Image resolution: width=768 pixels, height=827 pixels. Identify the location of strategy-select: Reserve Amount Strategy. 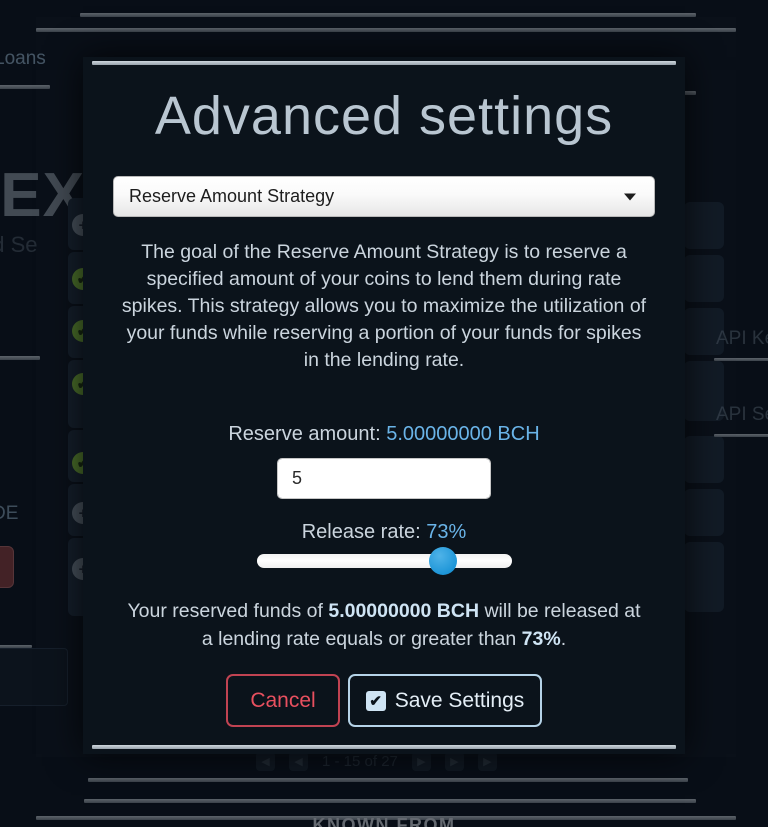
(384, 196).